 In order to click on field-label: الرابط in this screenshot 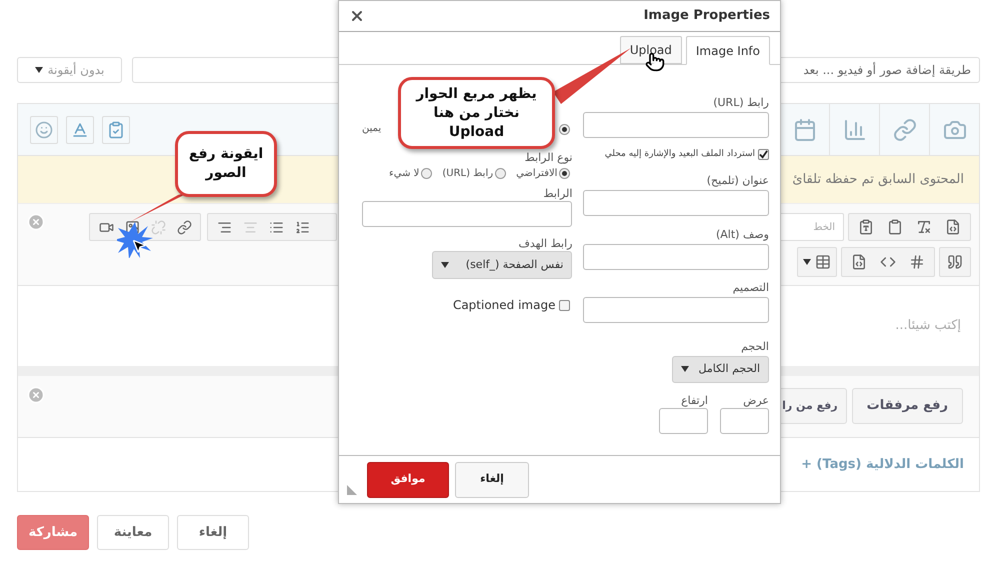, I will do `click(557, 194)`.